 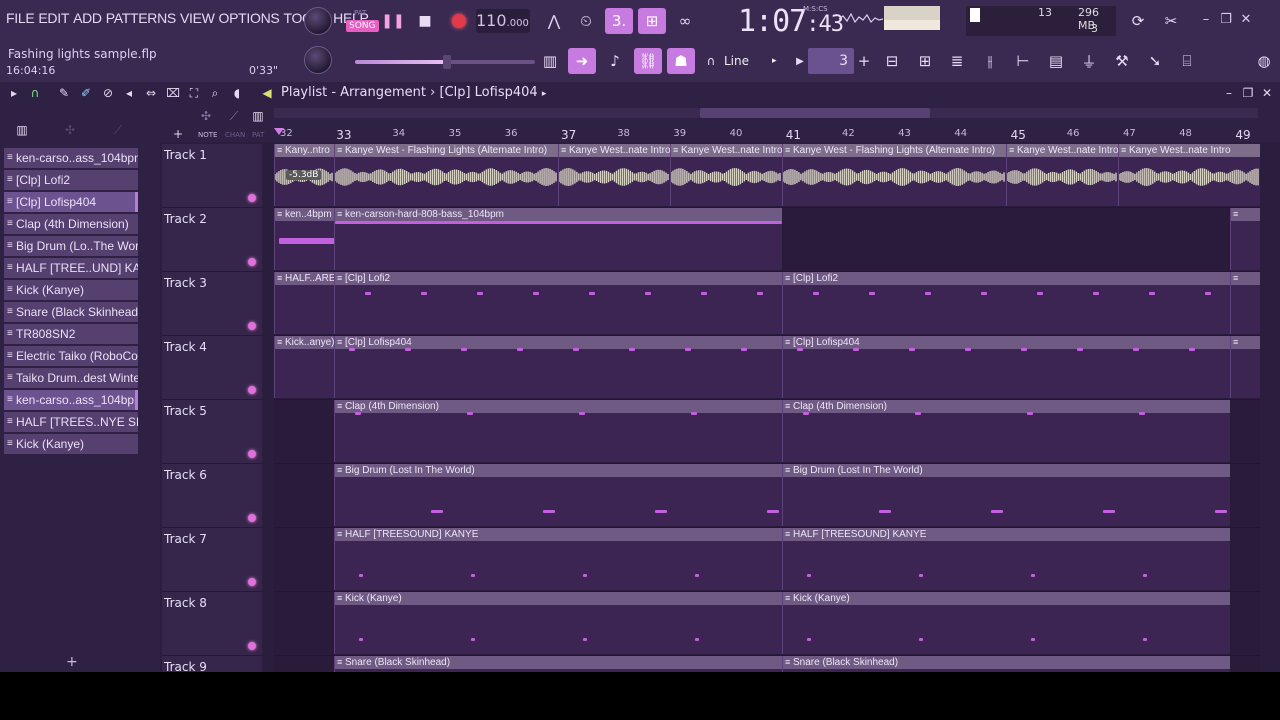 What do you see at coordinates (237, 93) in the screenshot?
I see `playback-icon: ◖` at bounding box center [237, 93].